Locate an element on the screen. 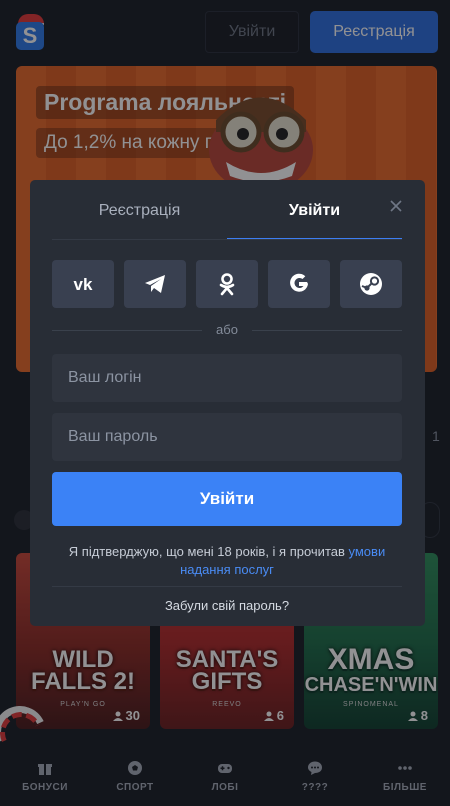 The height and width of the screenshot is (806, 450). vk-icon: vk is located at coordinates (83, 284).